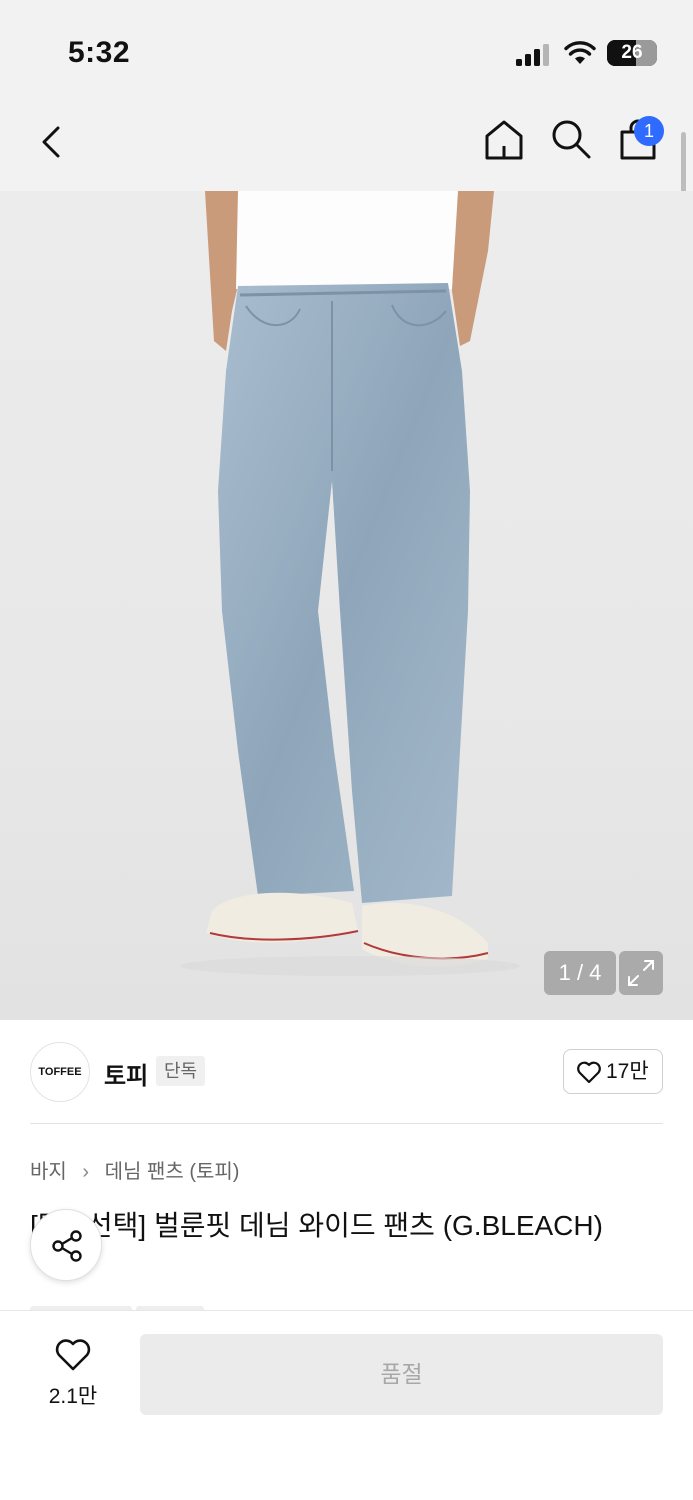  I want to click on brand-like-count: 17만, so click(627, 1071).